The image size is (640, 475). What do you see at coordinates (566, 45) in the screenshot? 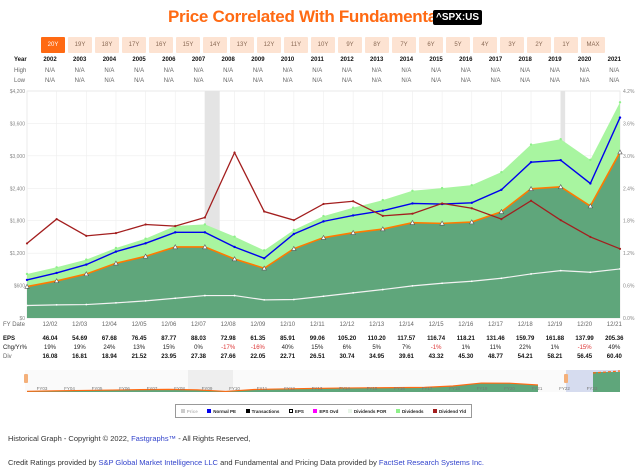
I see `range-button-1y: 1Y` at bounding box center [566, 45].